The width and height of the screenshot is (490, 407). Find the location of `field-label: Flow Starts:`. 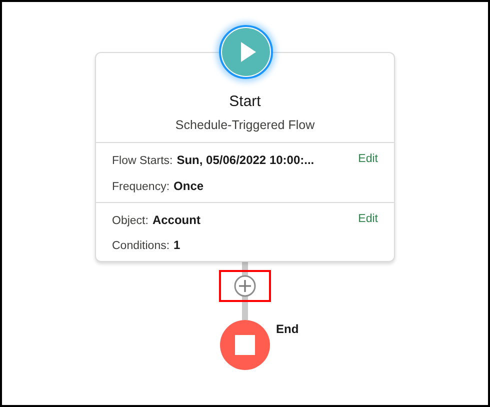

field-label: Flow Starts: is located at coordinates (142, 162).